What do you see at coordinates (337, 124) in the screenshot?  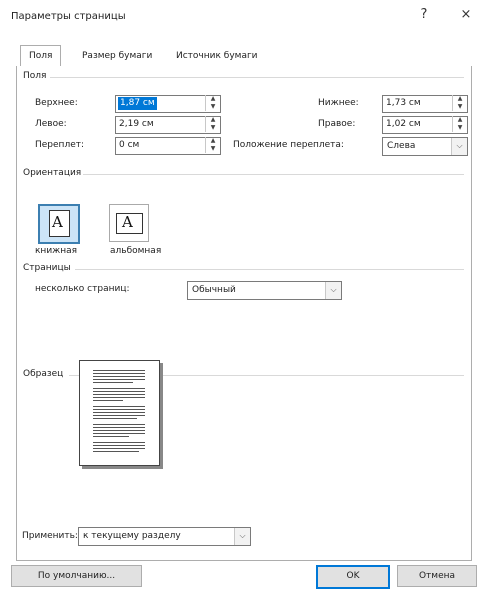 I see `right-margin-label: Правое:` at bounding box center [337, 124].